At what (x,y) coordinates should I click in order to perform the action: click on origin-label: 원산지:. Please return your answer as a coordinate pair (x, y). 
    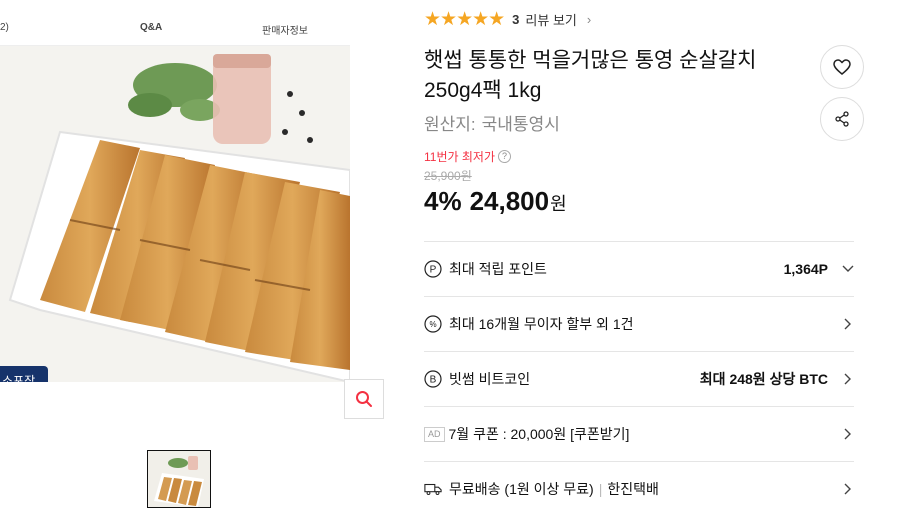
    Looking at the image, I should click on (450, 124).